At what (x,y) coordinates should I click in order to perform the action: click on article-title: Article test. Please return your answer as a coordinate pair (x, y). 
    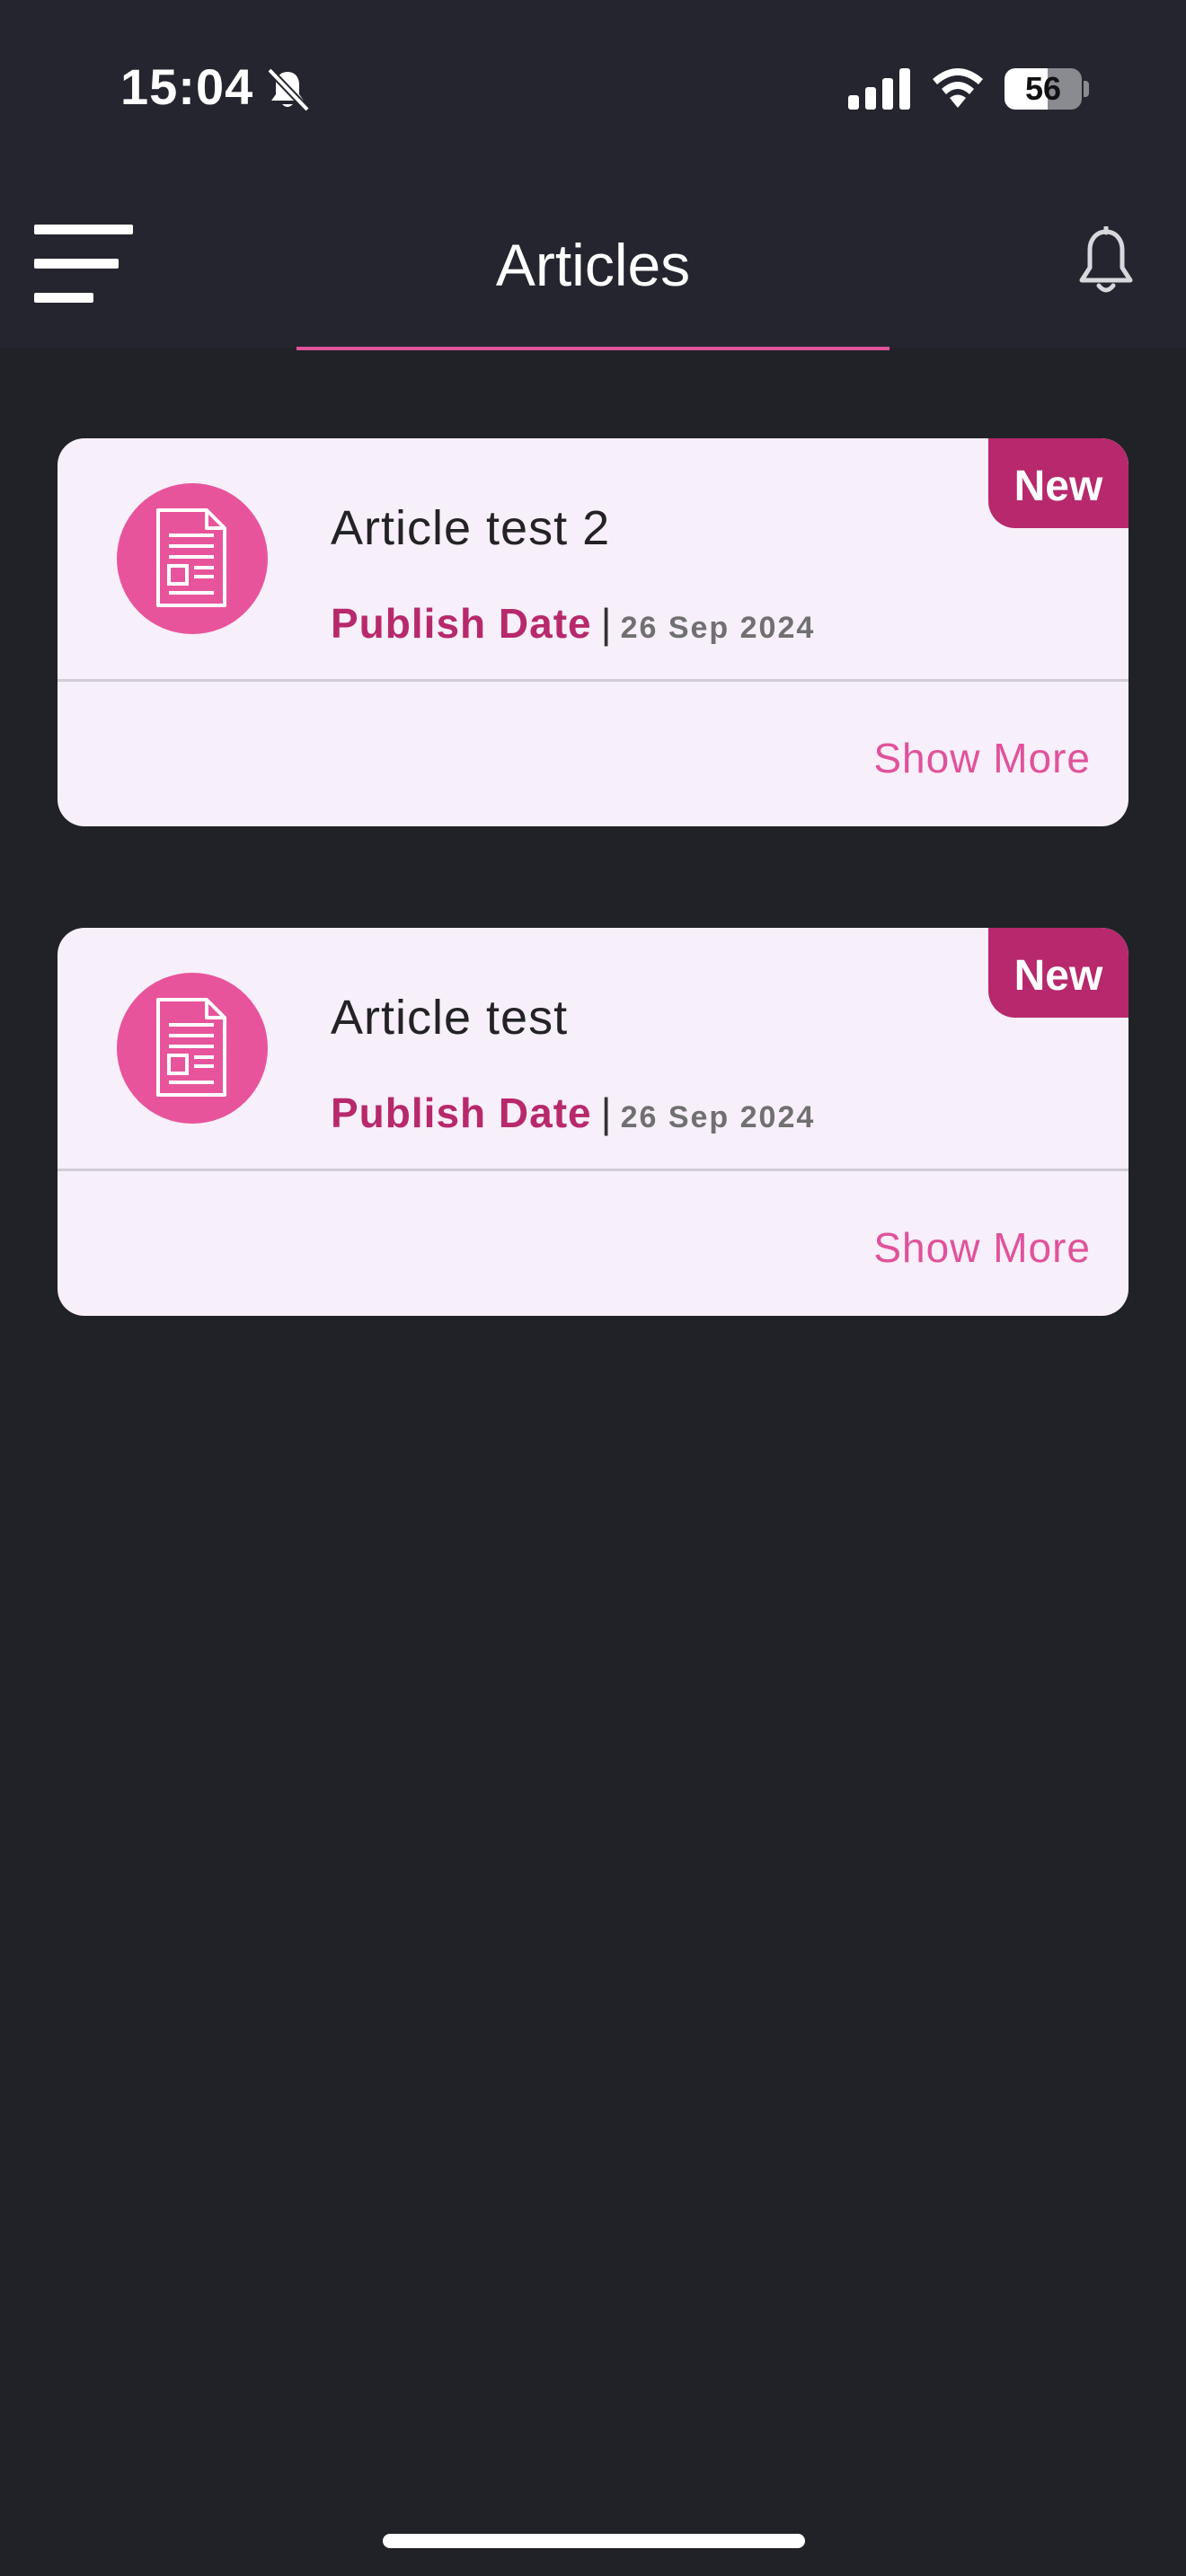
    Looking at the image, I should click on (450, 1018).